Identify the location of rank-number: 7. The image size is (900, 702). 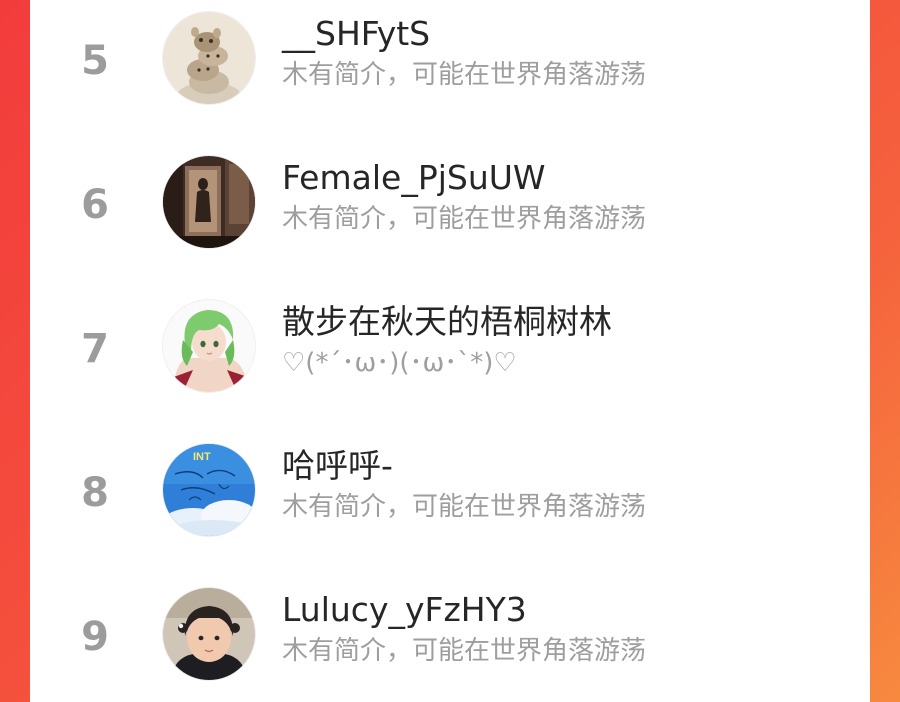
(95, 349).